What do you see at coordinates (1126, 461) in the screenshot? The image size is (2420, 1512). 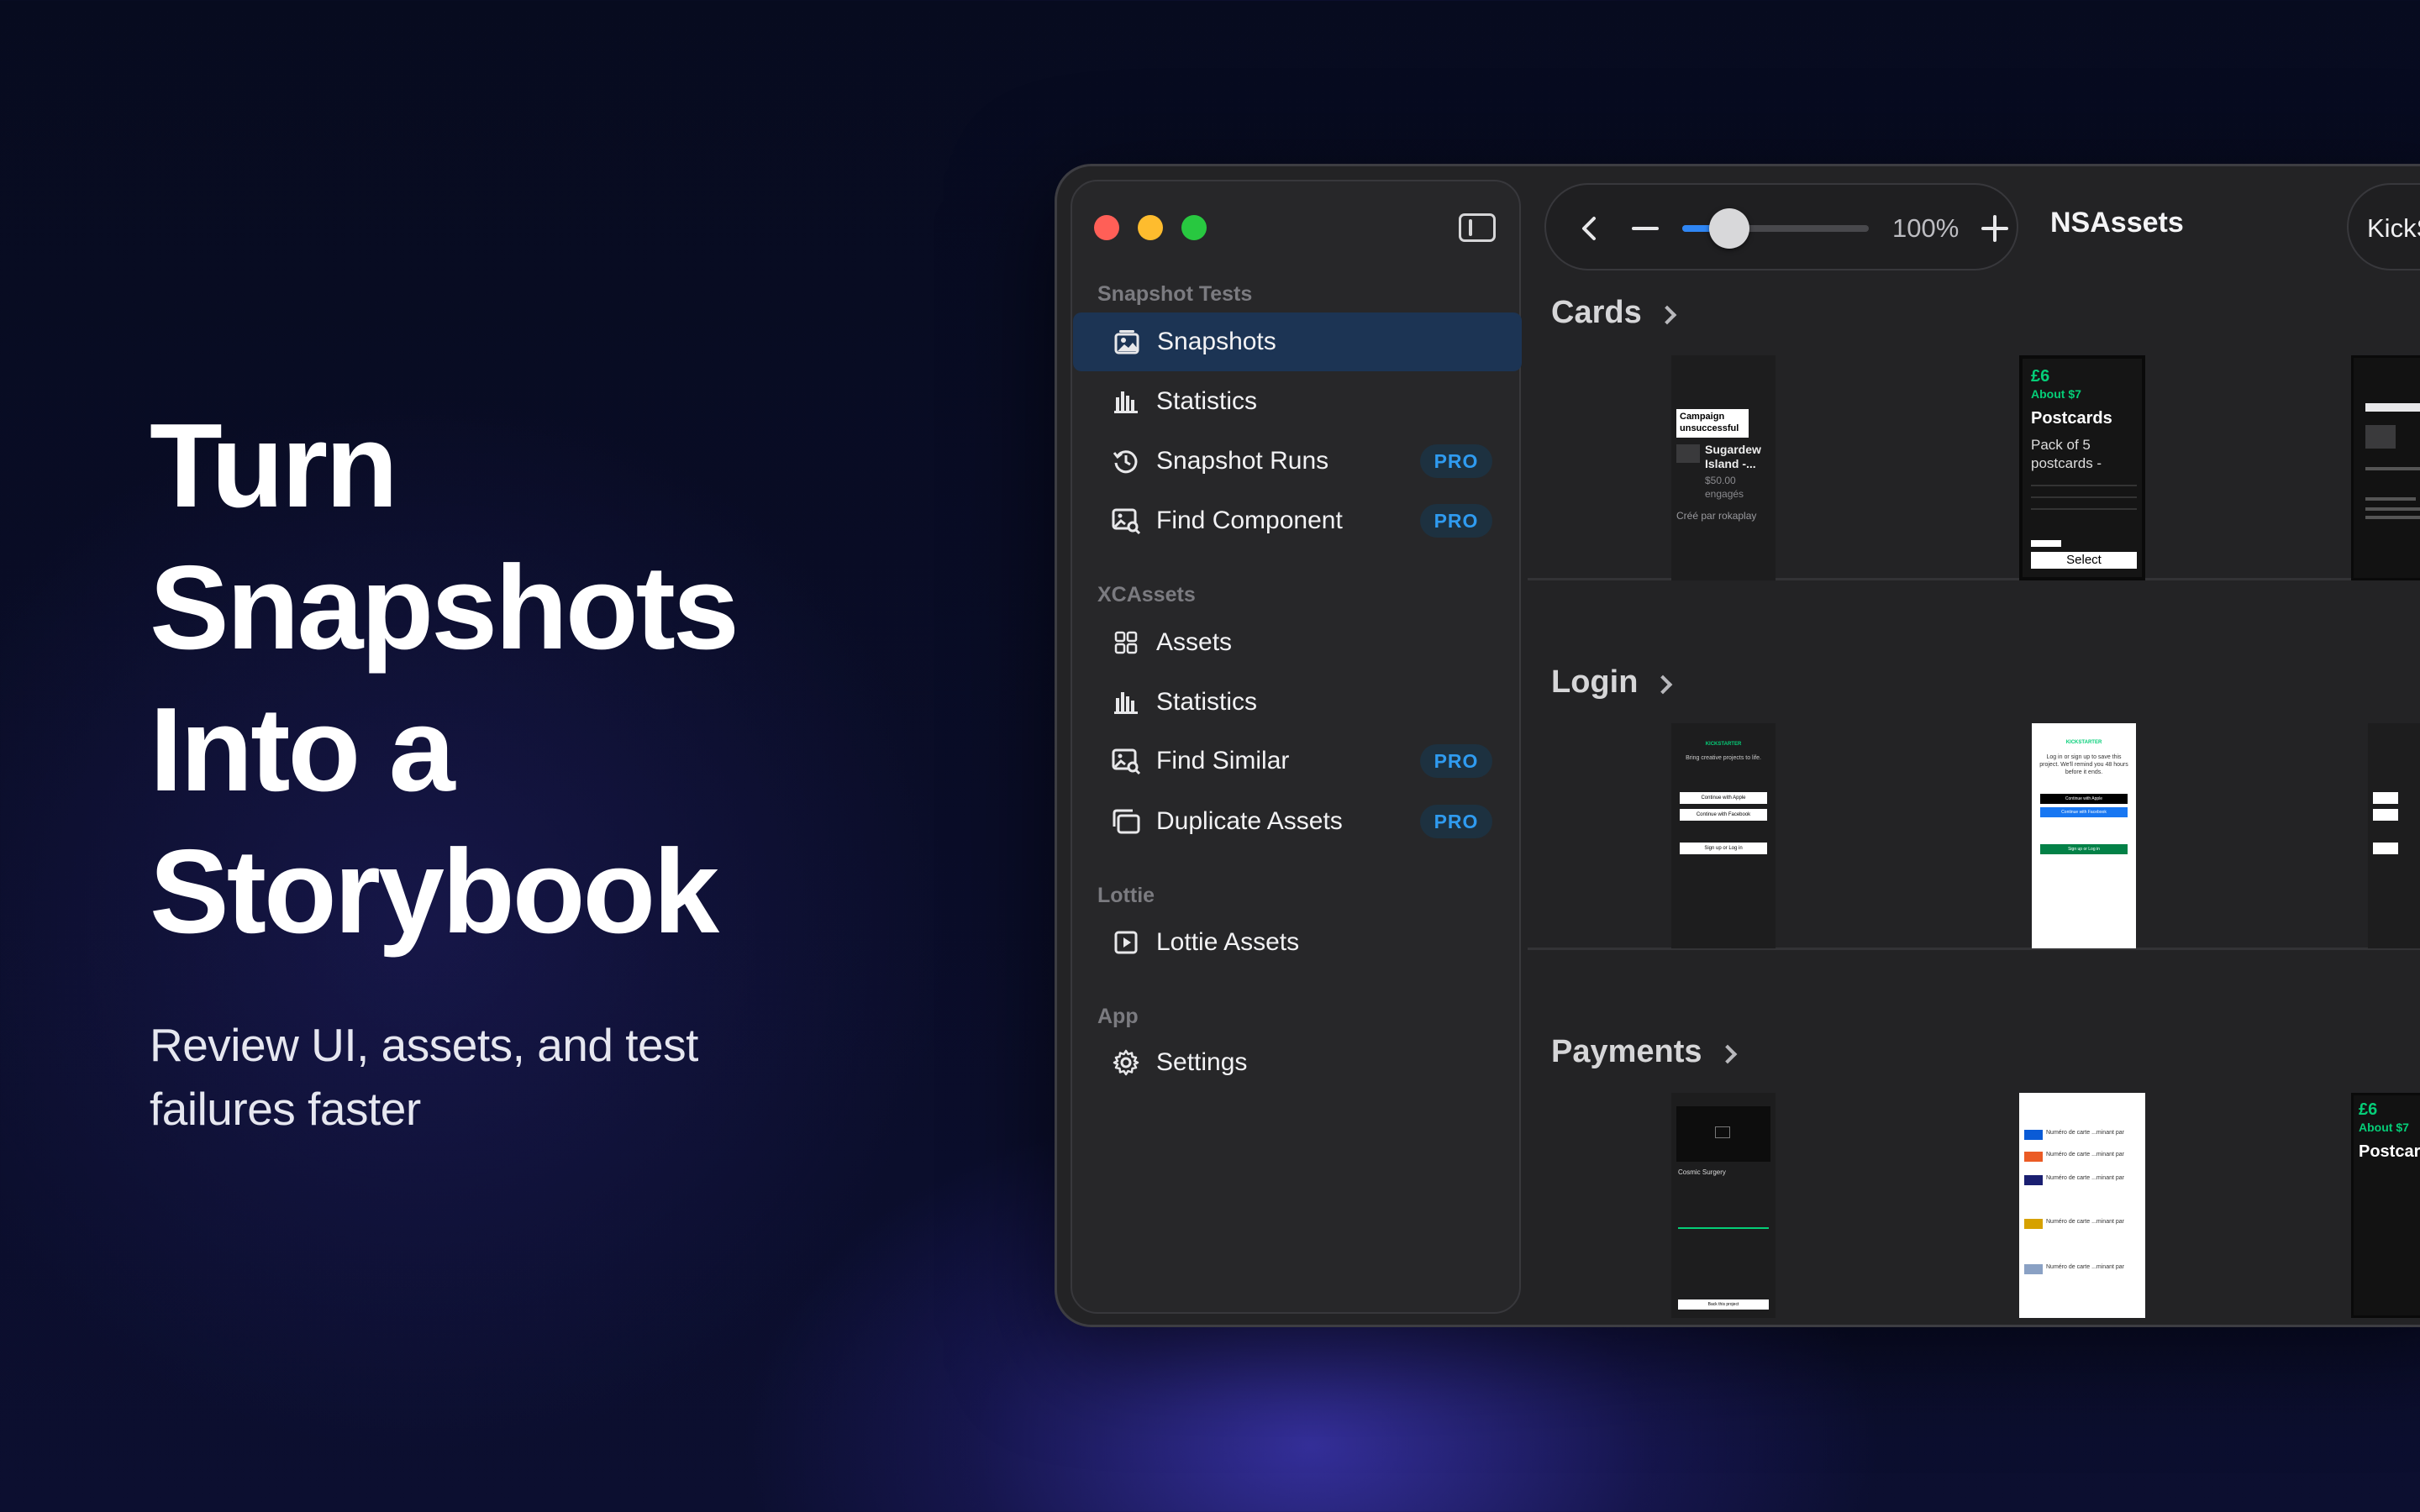 I see `history-icon` at bounding box center [1126, 461].